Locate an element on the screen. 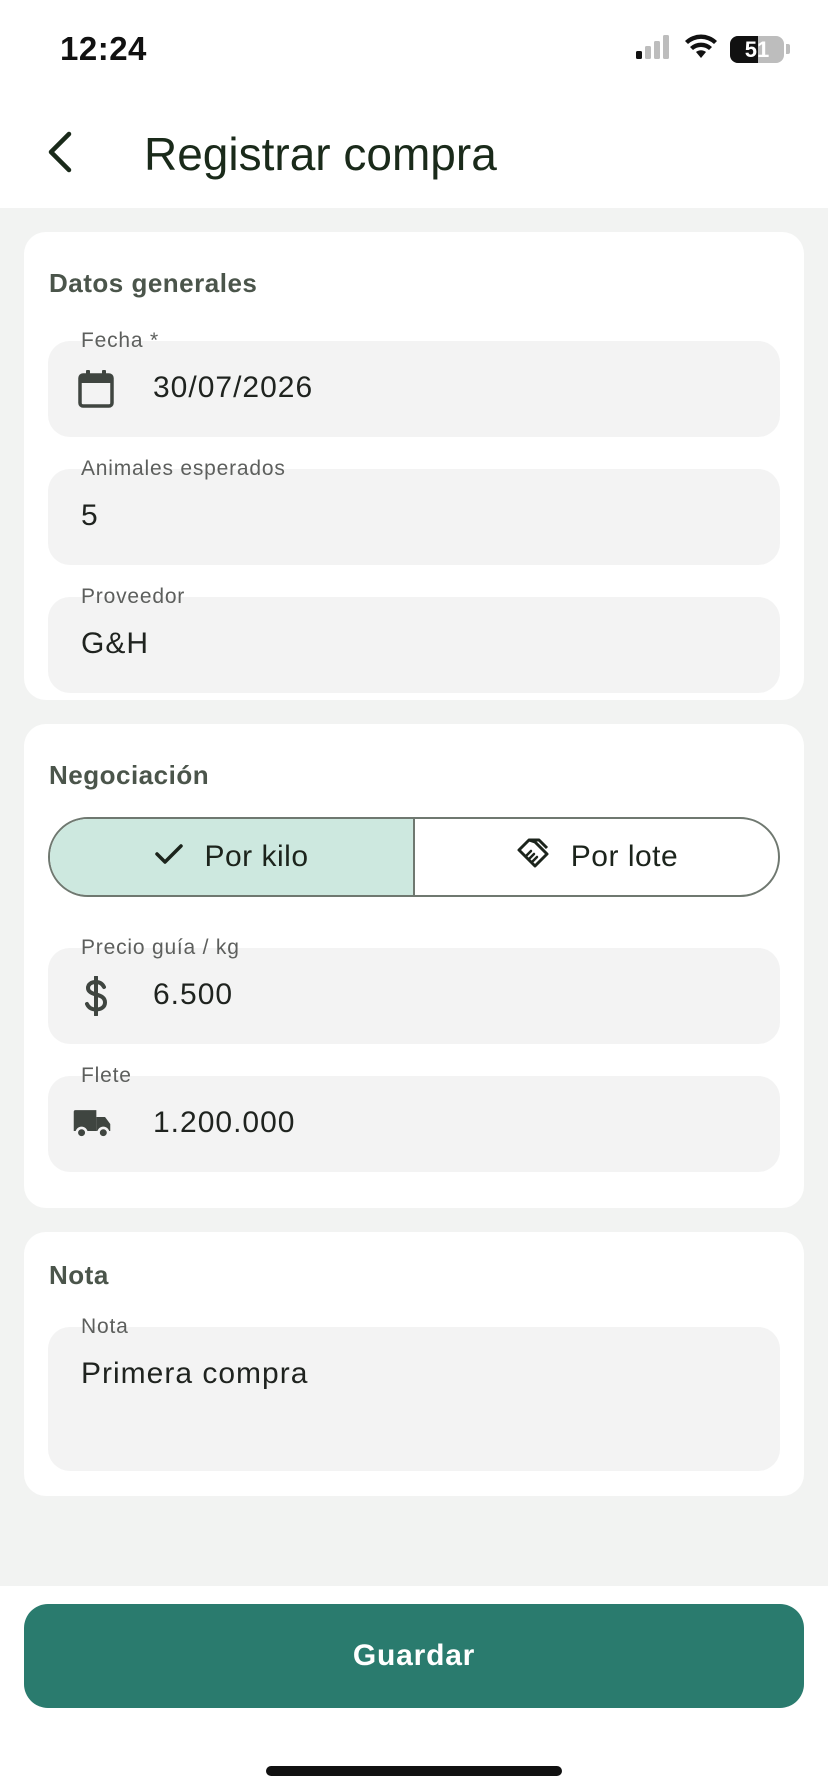 The image size is (828, 1792). segment-per-lot: Por lote is located at coordinates (596, 857).